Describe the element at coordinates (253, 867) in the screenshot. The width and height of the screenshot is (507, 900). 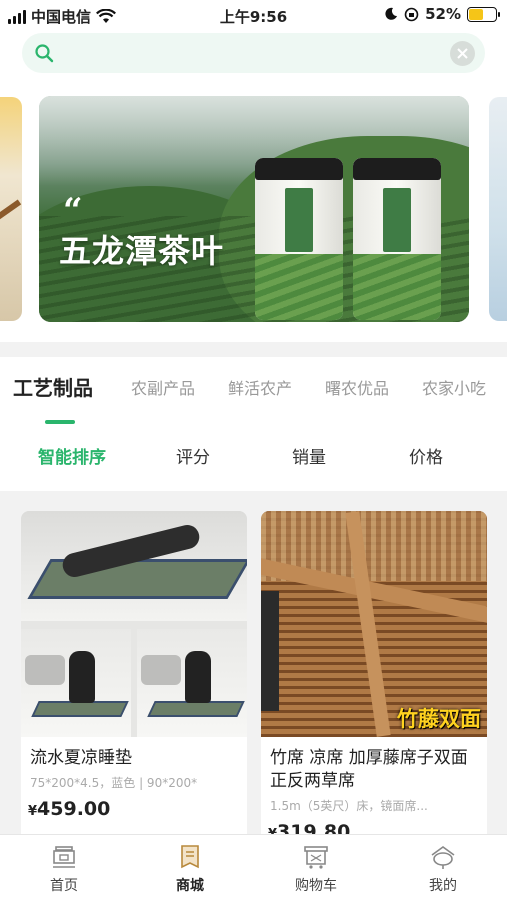
I see `bottom-nav: 首页 商城 购物车 我的` at that location.